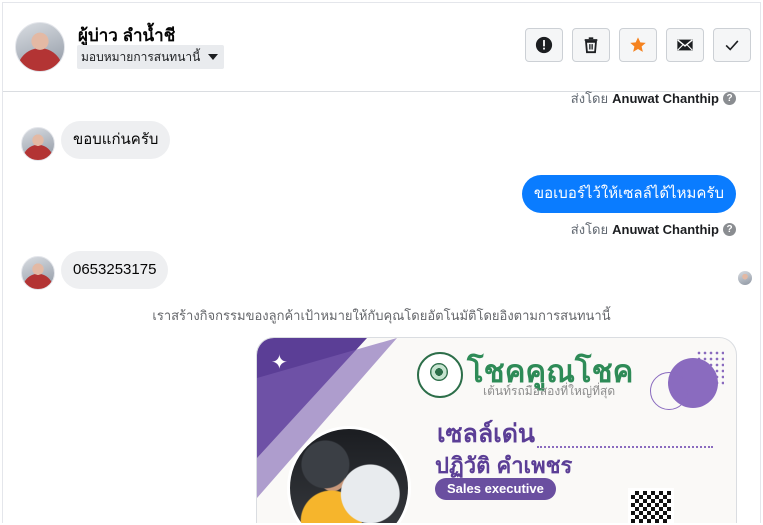 The width and height of the screenshot is (763, 525). Describe the element at coordinates (116, 140) in the screenshot. I see `incoming-message: ขอบแก่นครับ` at that location.